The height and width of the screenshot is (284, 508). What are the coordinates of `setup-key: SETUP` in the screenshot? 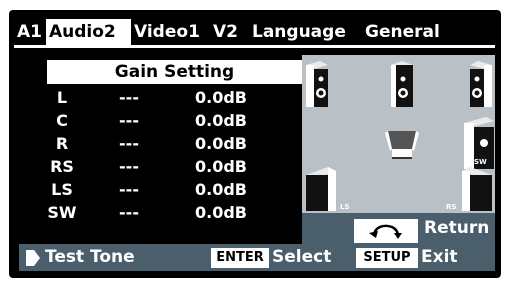 It's located at (387, 258).